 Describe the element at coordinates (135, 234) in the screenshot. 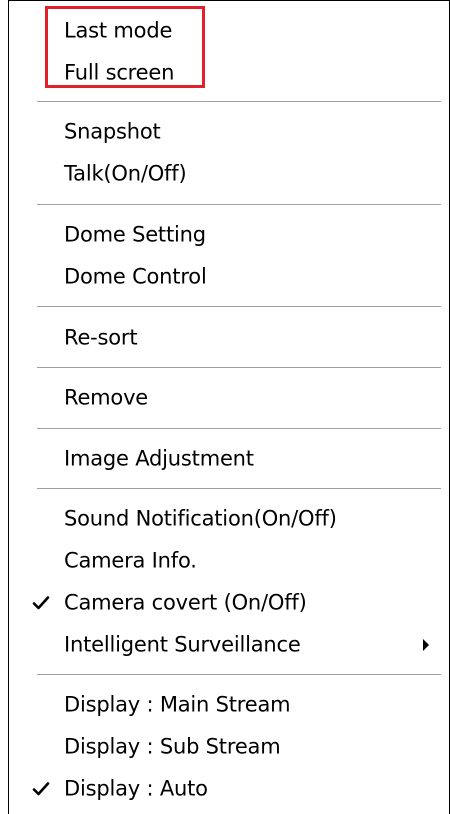

I see `menu-item-label: Dome Setting` at that location.